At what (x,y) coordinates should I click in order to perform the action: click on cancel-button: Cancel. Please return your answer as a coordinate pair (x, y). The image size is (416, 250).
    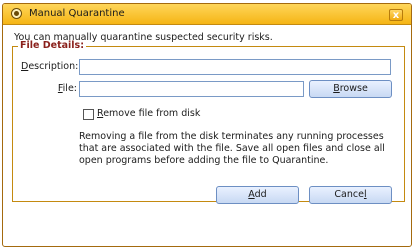
    Looking at the image, I should click on (350, 195).